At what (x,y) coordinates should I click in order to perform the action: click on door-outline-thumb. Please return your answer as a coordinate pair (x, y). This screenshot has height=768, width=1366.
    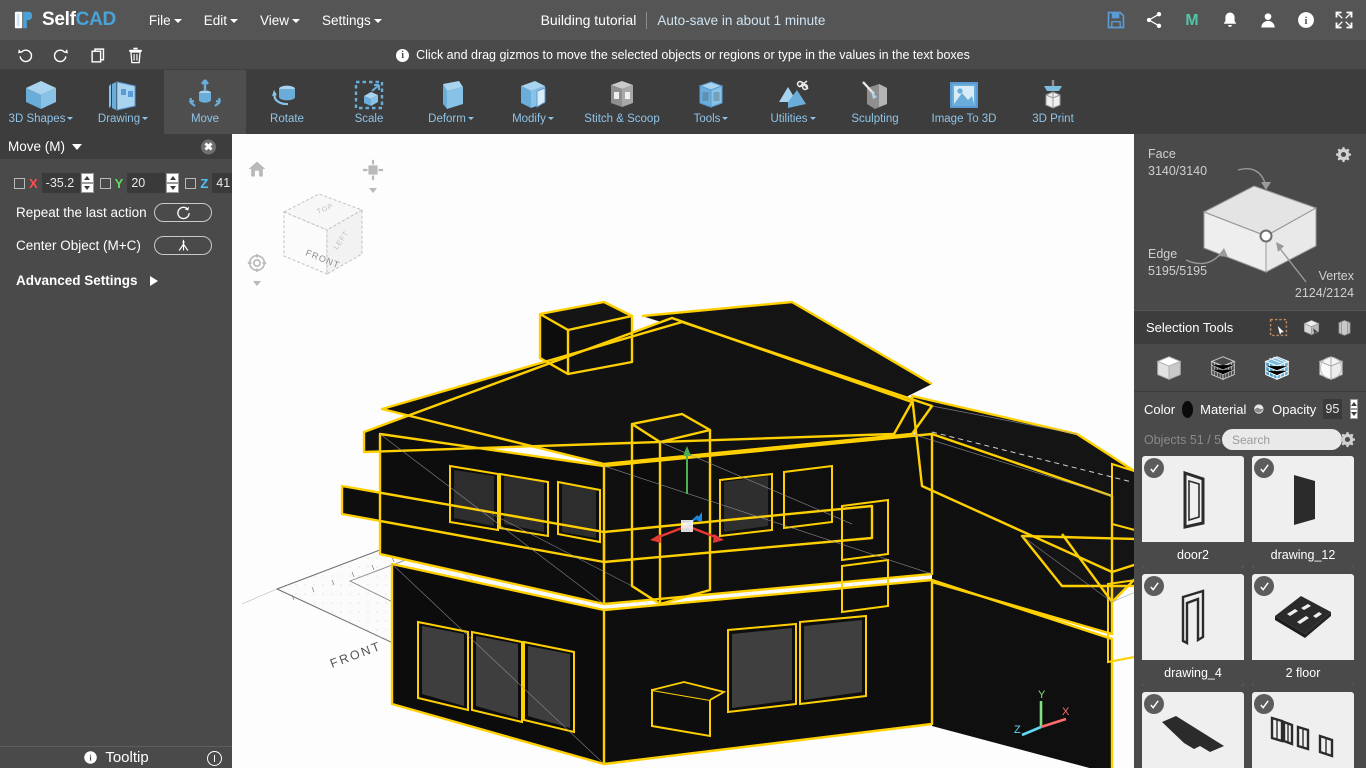
    Looking at the image, I should click on (1193, 617).